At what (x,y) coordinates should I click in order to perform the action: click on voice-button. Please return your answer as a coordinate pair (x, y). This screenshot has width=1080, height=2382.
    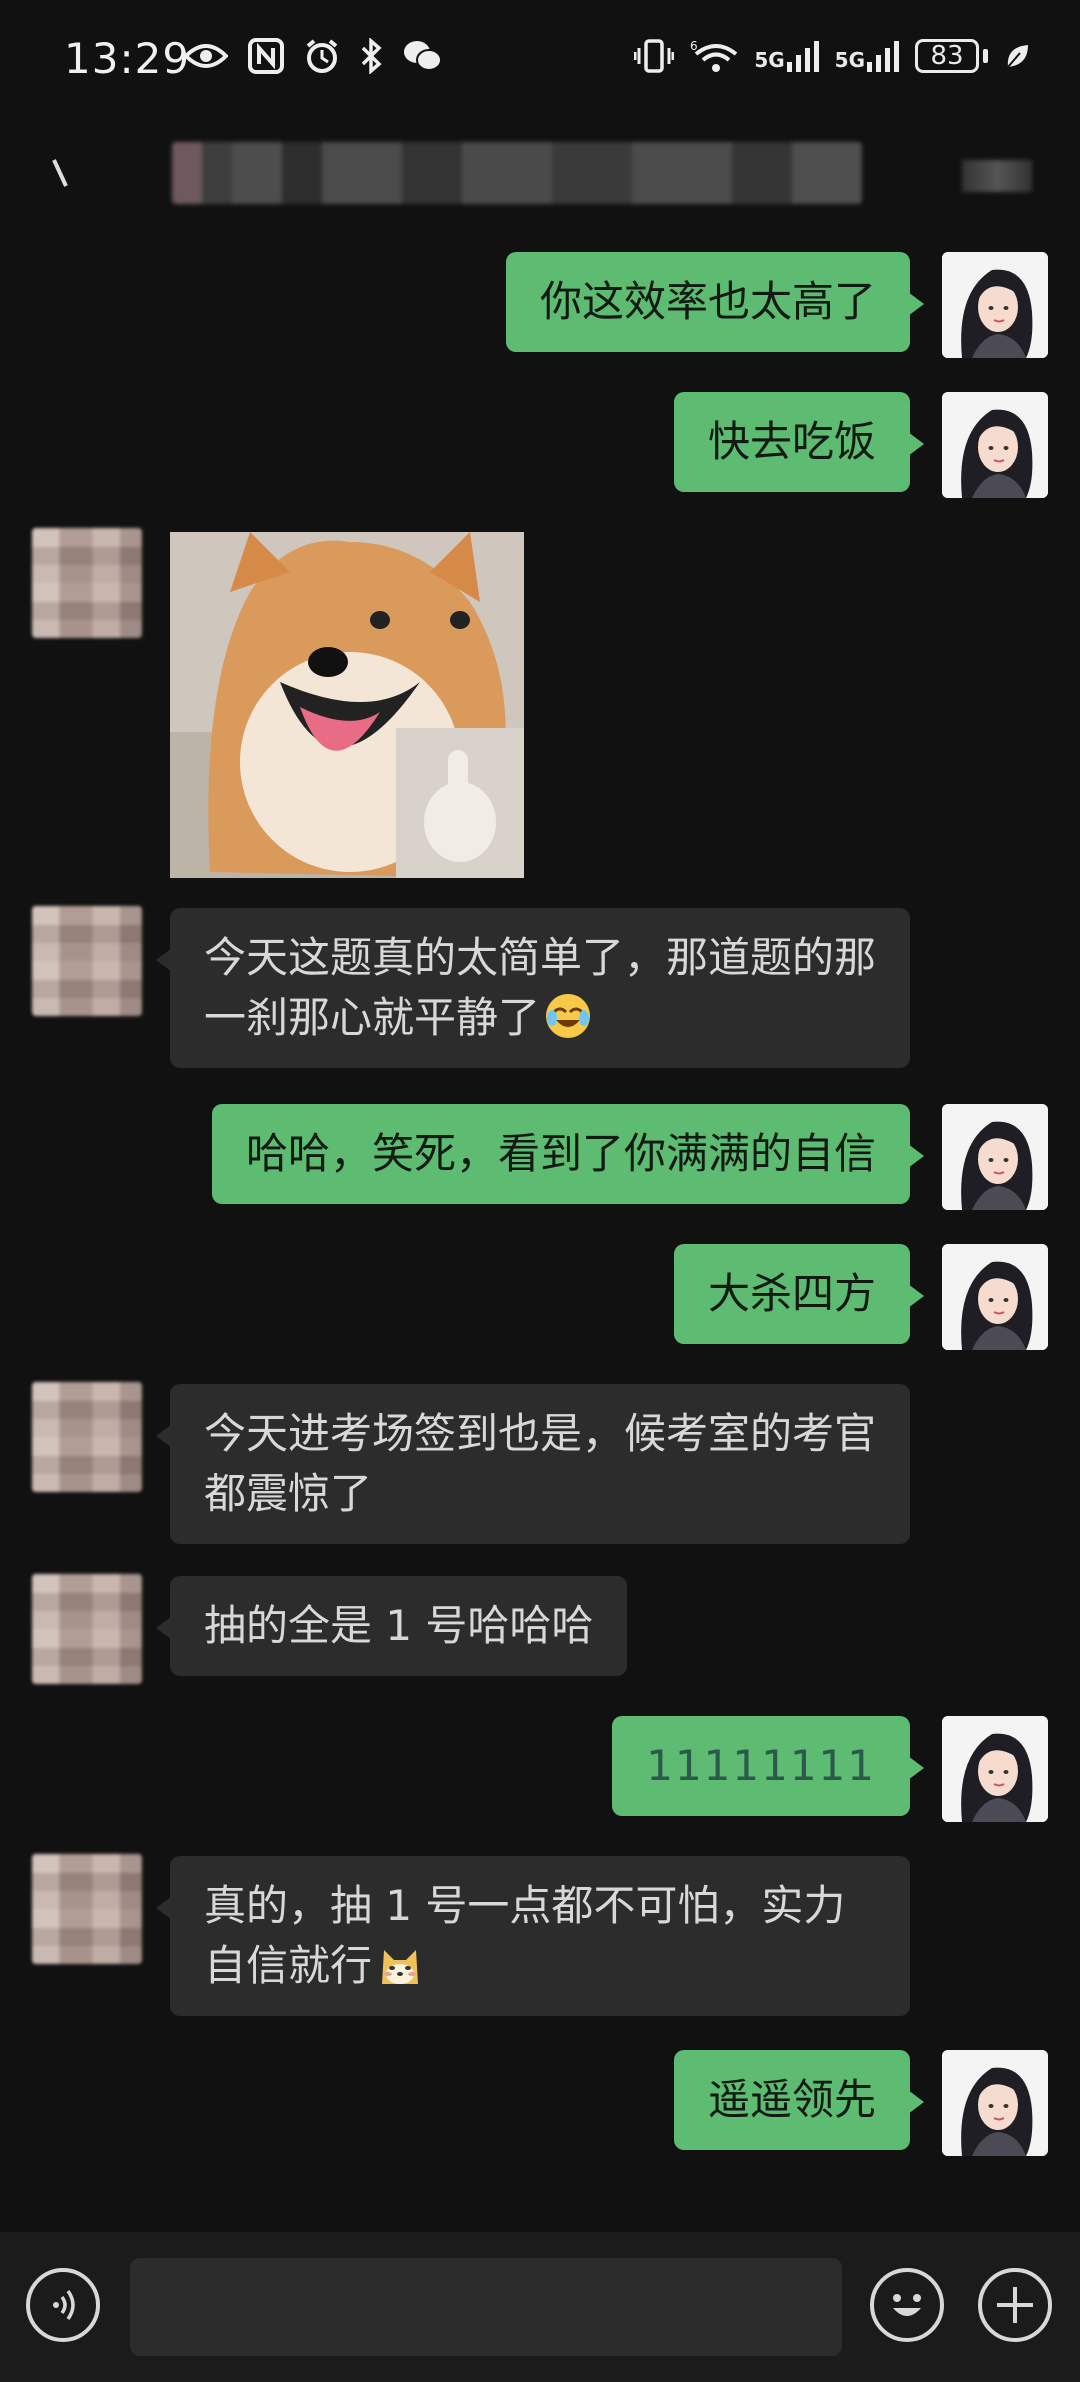
    Looking at the image, I should click on (63, 2305).